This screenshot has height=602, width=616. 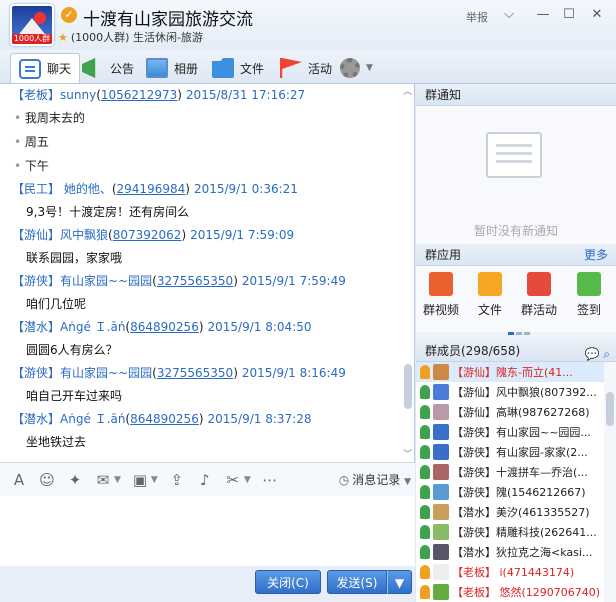 I want to click on image-icon: ▣, so click(x=140, y=480).